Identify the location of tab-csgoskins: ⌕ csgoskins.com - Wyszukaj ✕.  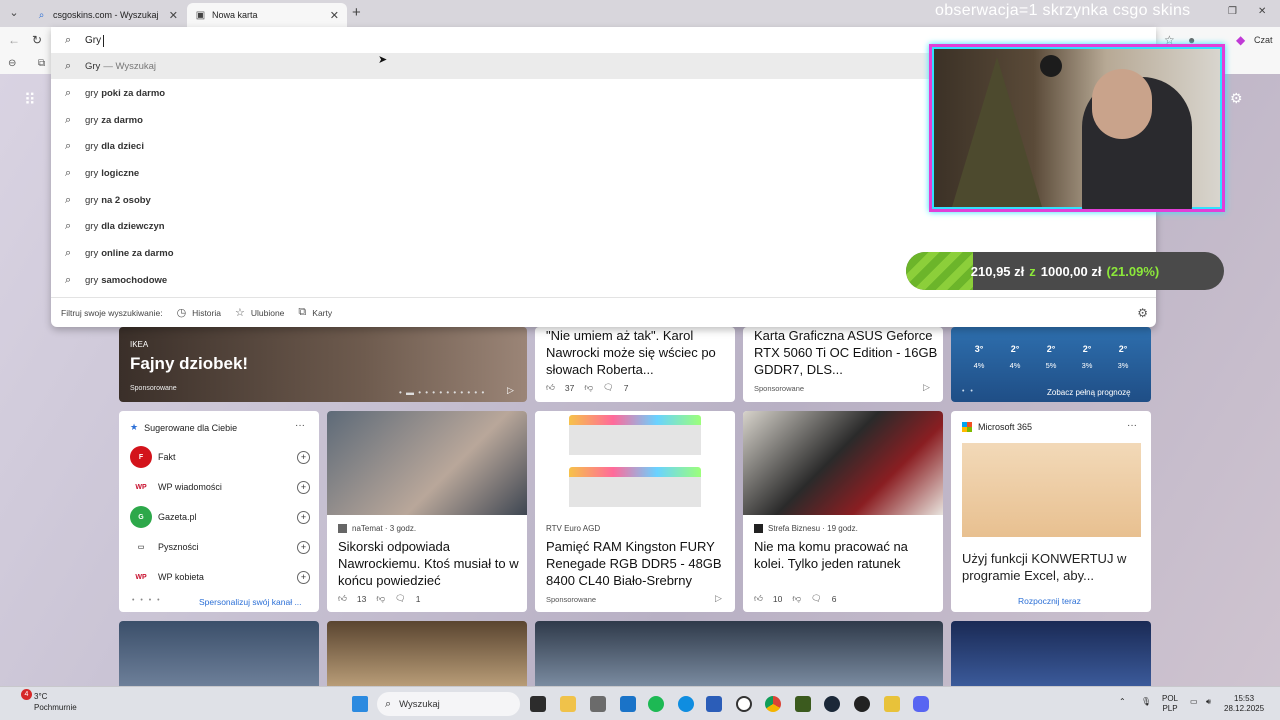
(107, 15).